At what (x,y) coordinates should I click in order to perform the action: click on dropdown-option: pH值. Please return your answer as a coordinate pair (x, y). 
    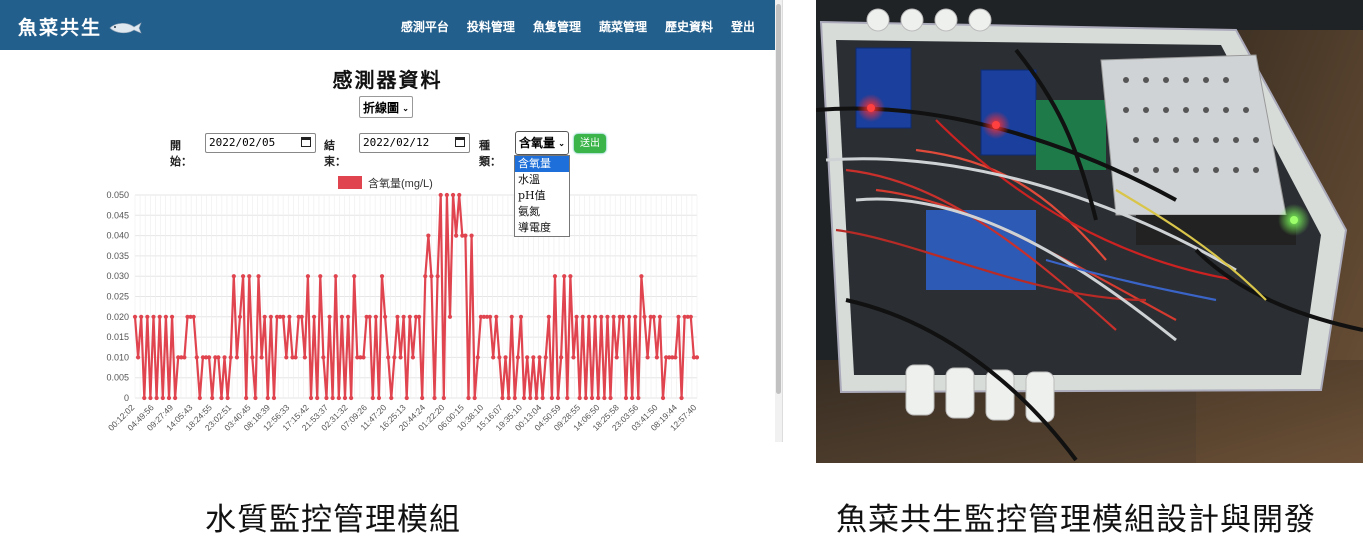
    Looking at the image, I should click on (542, 196).